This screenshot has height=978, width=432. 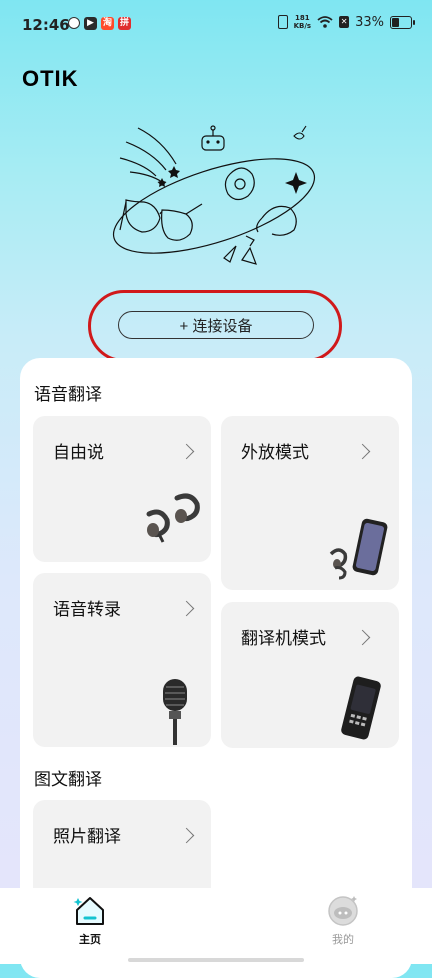 I want to click on card-free-talk-label: 自由说, so click(x=78, y=453).